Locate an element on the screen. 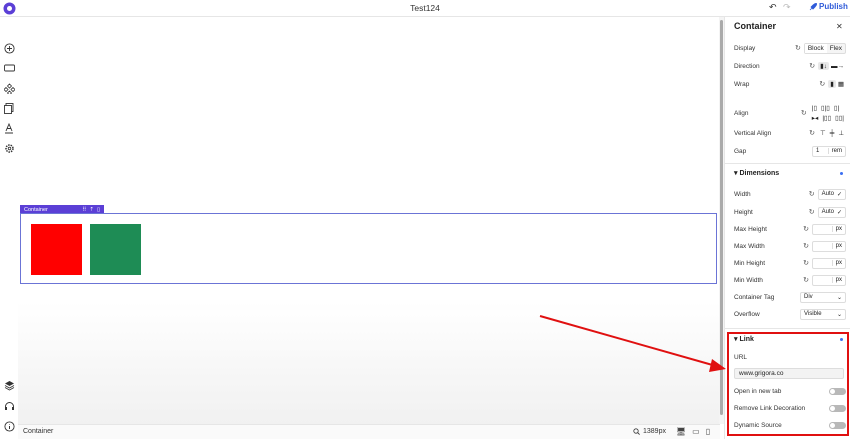 The height and width of the screenshot is (439, 850). overflow-value: Visible is located at coordinates (813, 314).